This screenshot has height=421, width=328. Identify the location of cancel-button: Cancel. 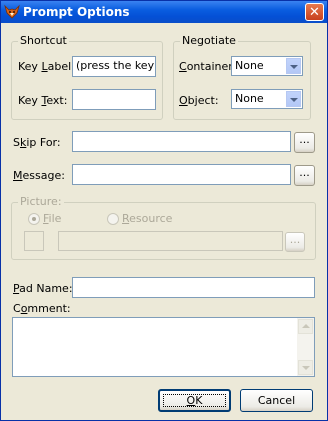
(276, 400).